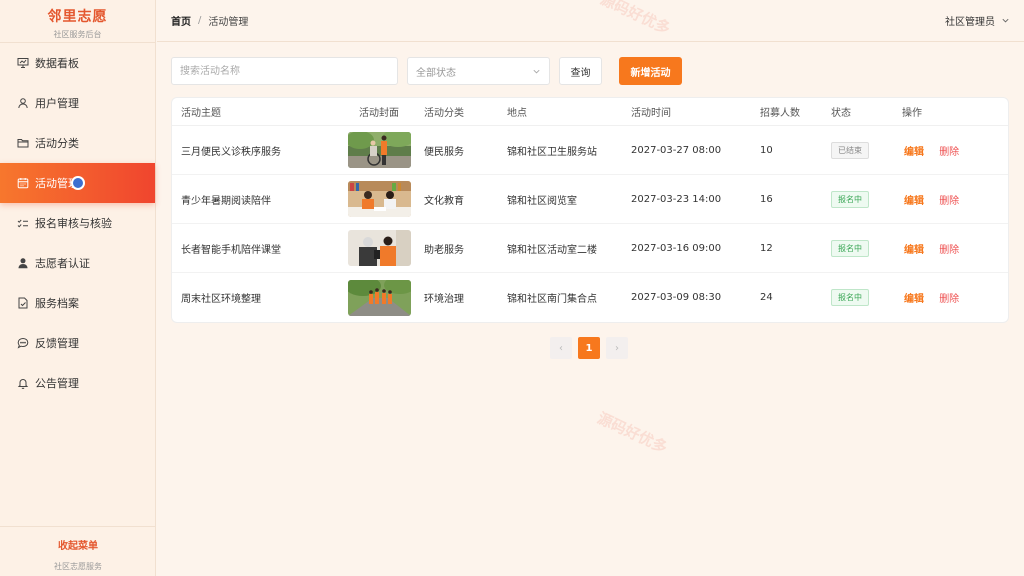 The height and width of the screenshot is (576, 1024). What do you see at coordinates (970, 22) in the screenshot?
I see `user-name: 社区管理员` at bounding box center [970, 22].